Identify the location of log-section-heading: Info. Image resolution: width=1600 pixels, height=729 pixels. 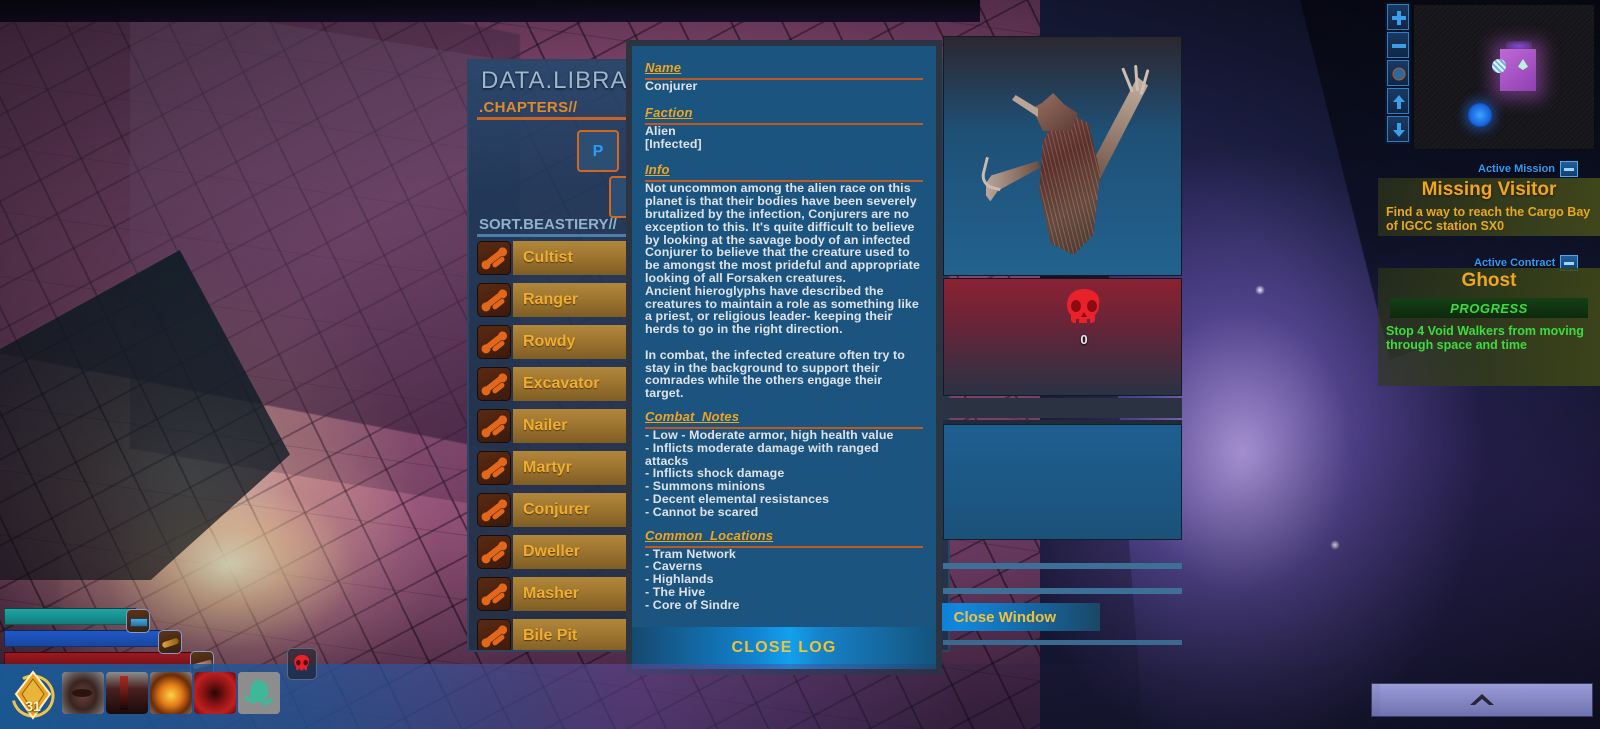
(657, 170).